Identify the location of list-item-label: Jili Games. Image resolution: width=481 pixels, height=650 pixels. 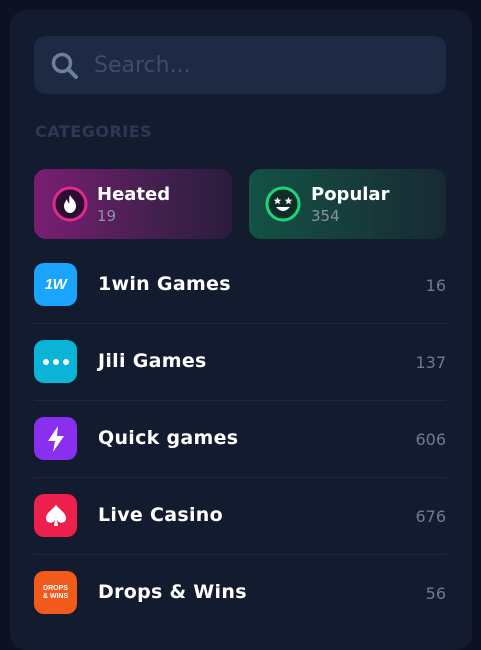
(152, 361).